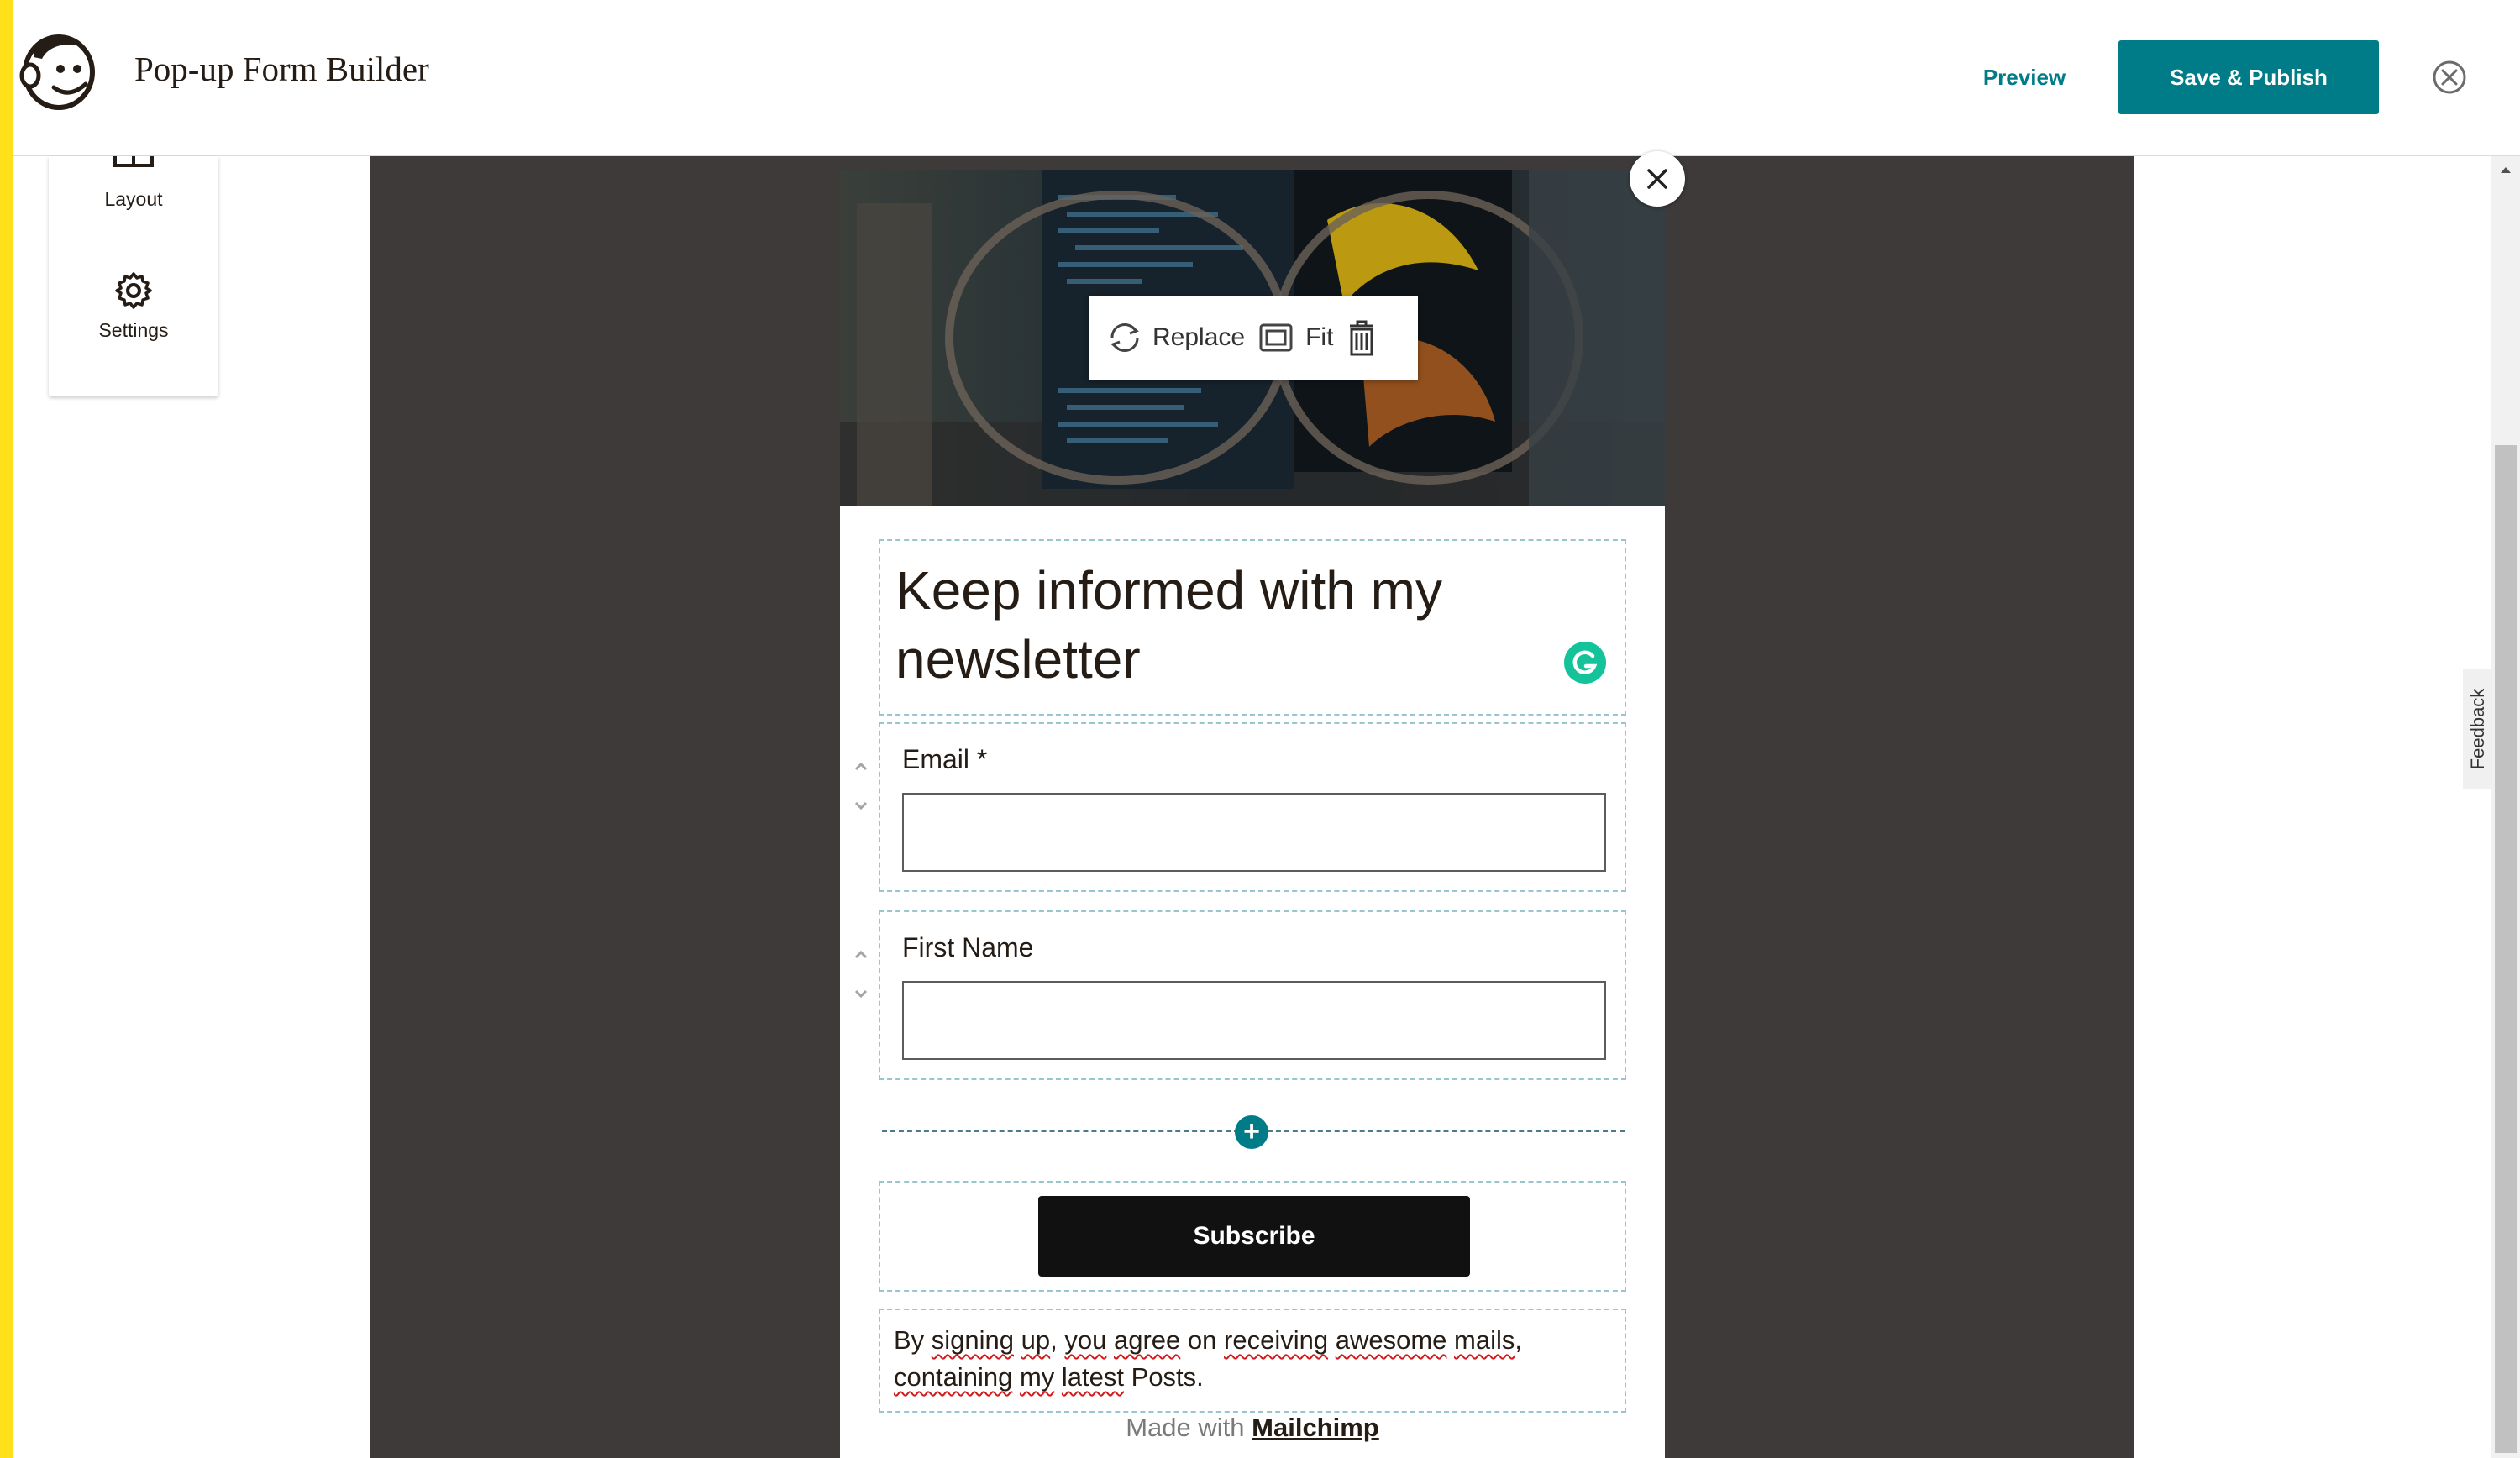 This screenshot has width=2520, height=1458. I want to click on feedback-label: Feedback, so click(2477, 729).